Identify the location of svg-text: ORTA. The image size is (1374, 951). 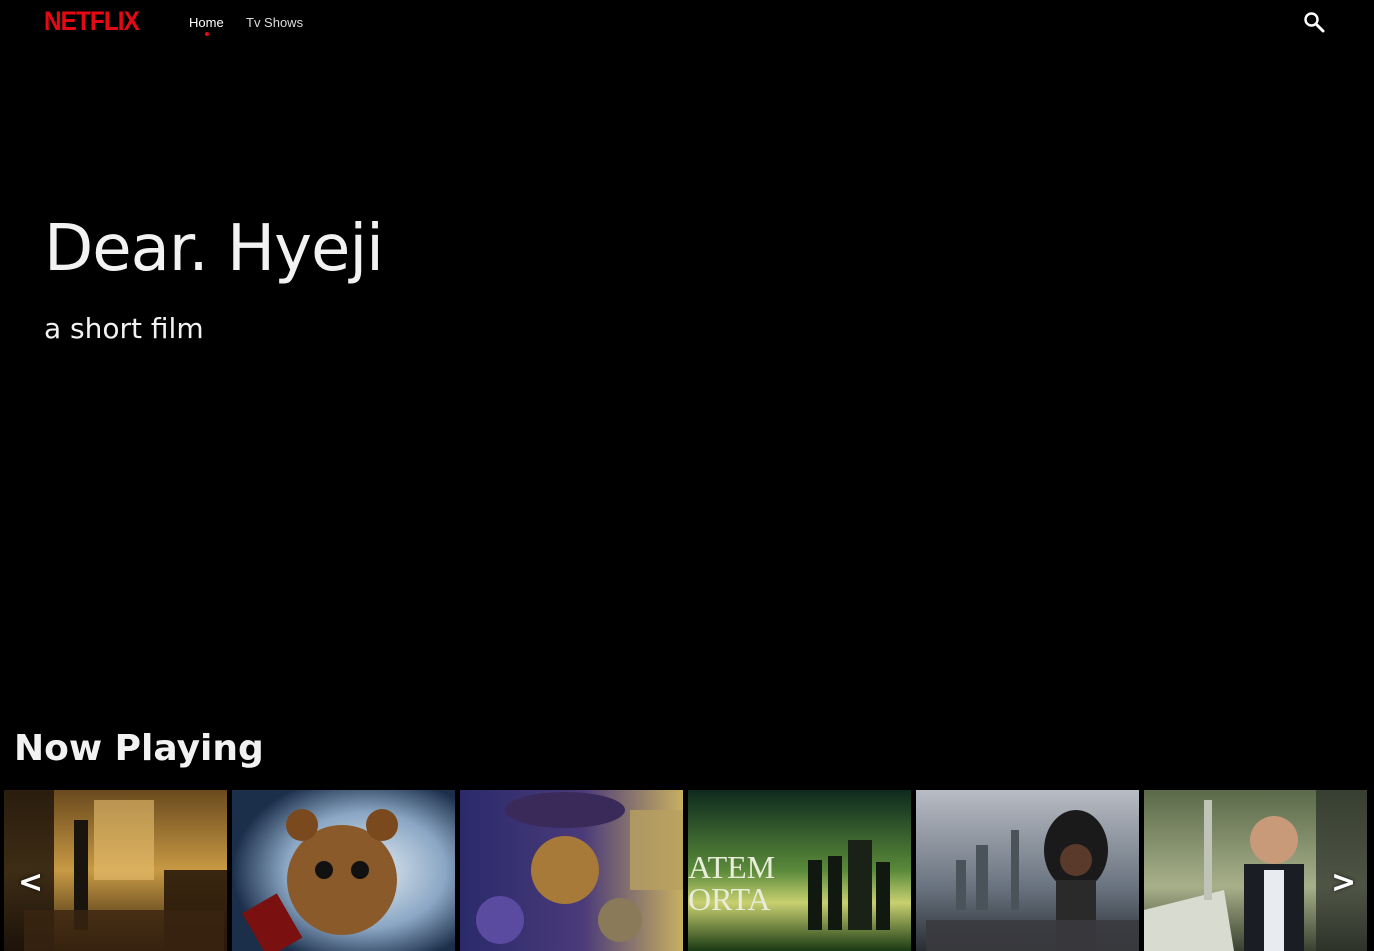
(729, 899).